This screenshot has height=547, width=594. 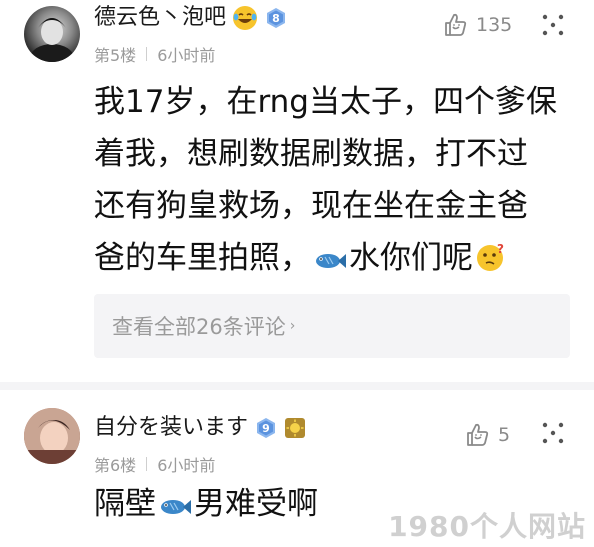 I want to click on post-divider, so click(x=297, y=386).